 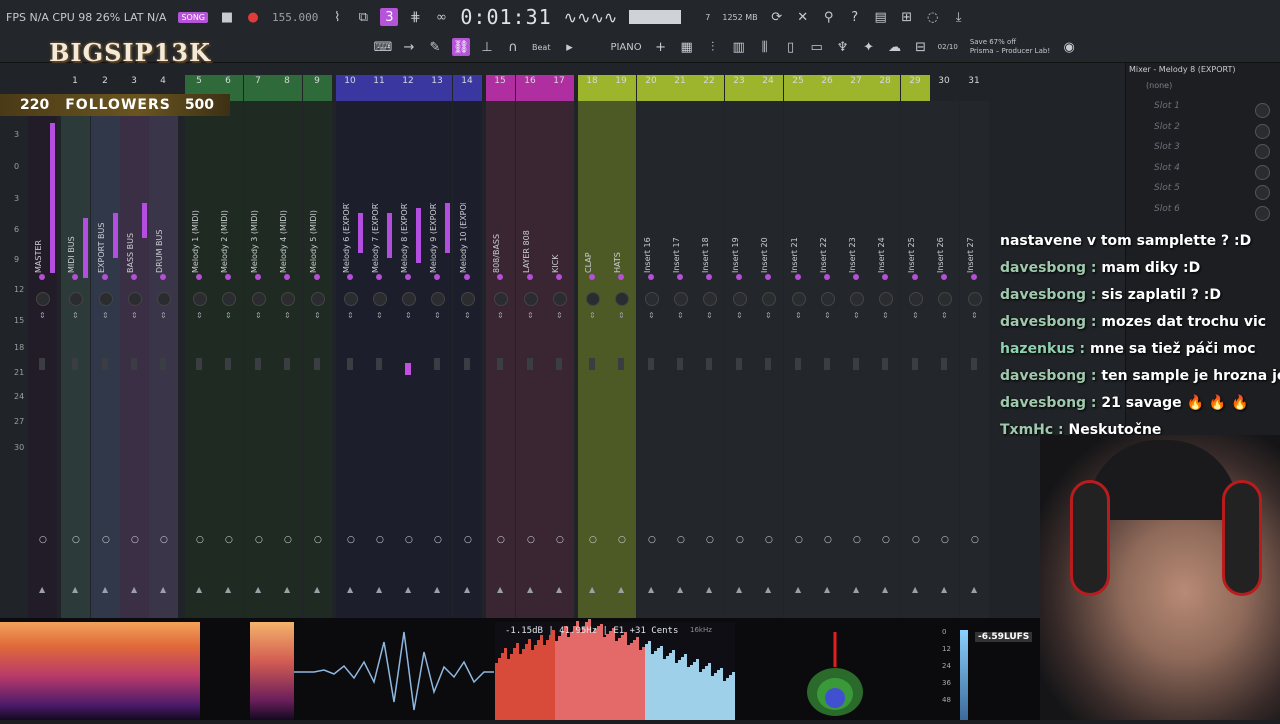 What do you see at coordinates (881, 17) in the screenshot?
I see `save-icon: ▤` at bounding box center [881, 17].